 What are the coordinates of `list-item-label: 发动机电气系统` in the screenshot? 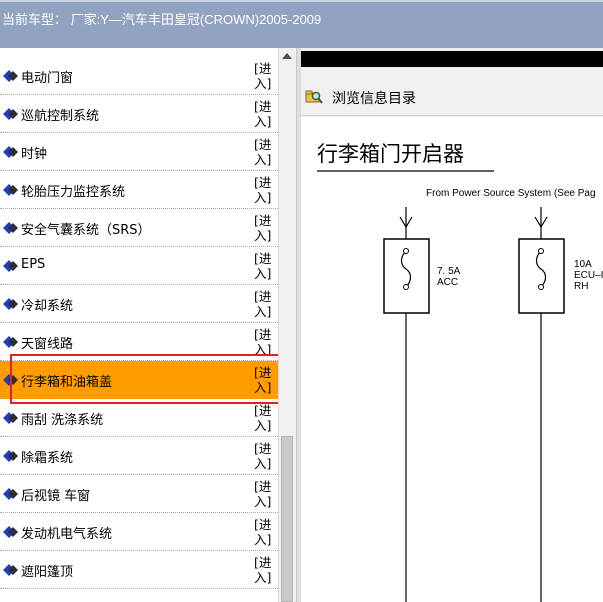 It's located at (67, 534).